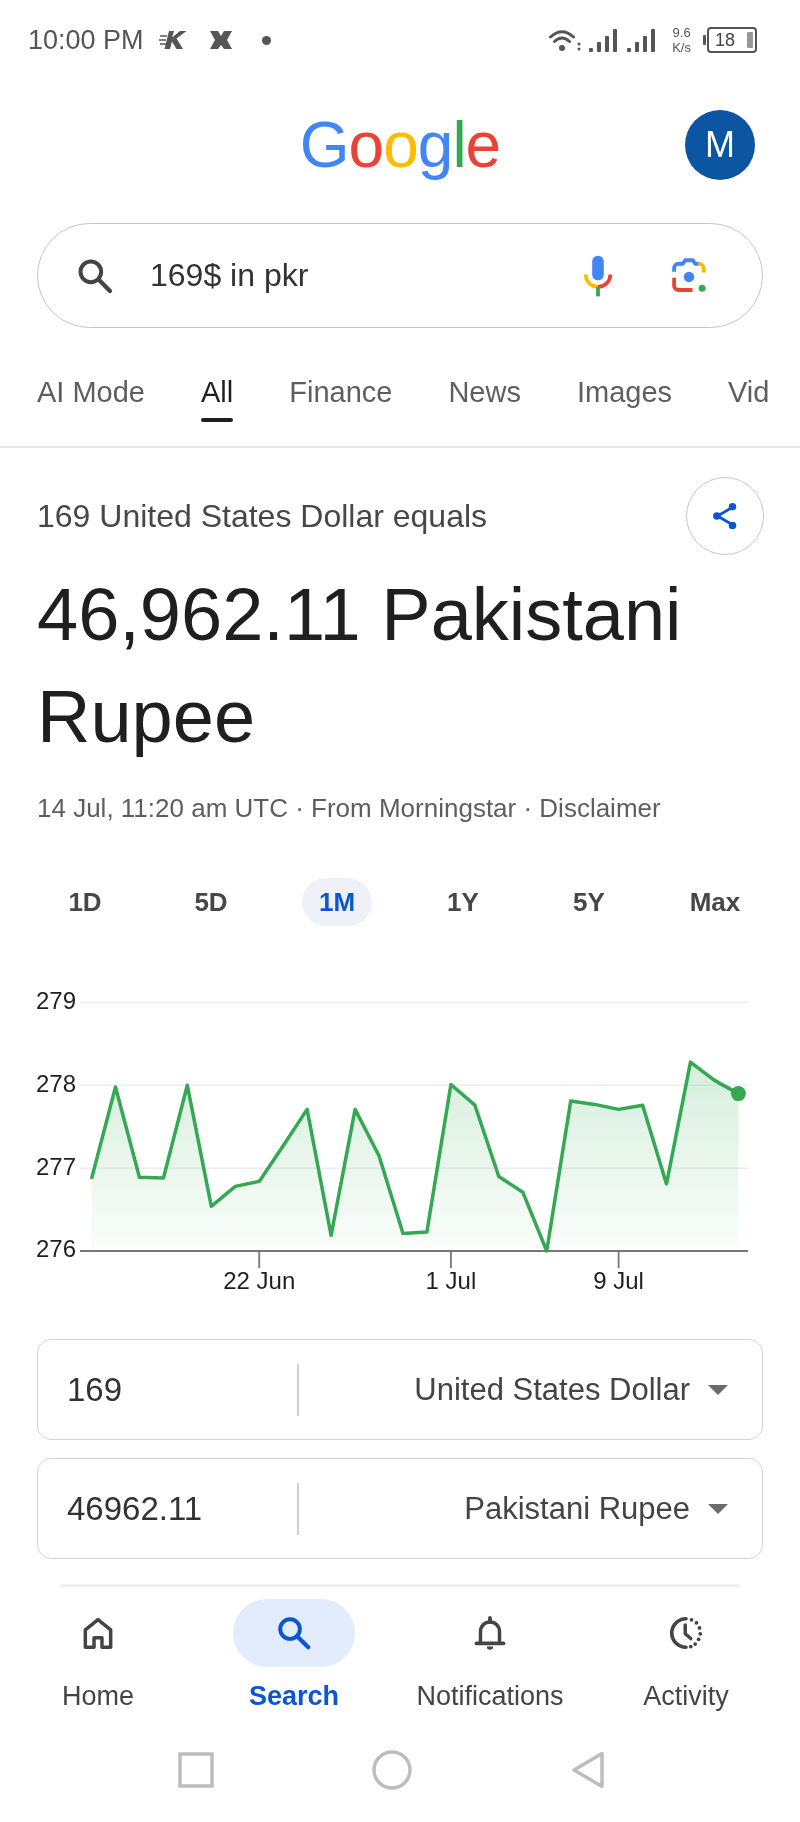  I want to click on bottom-nav-tab: Home, so click(98, 1656).